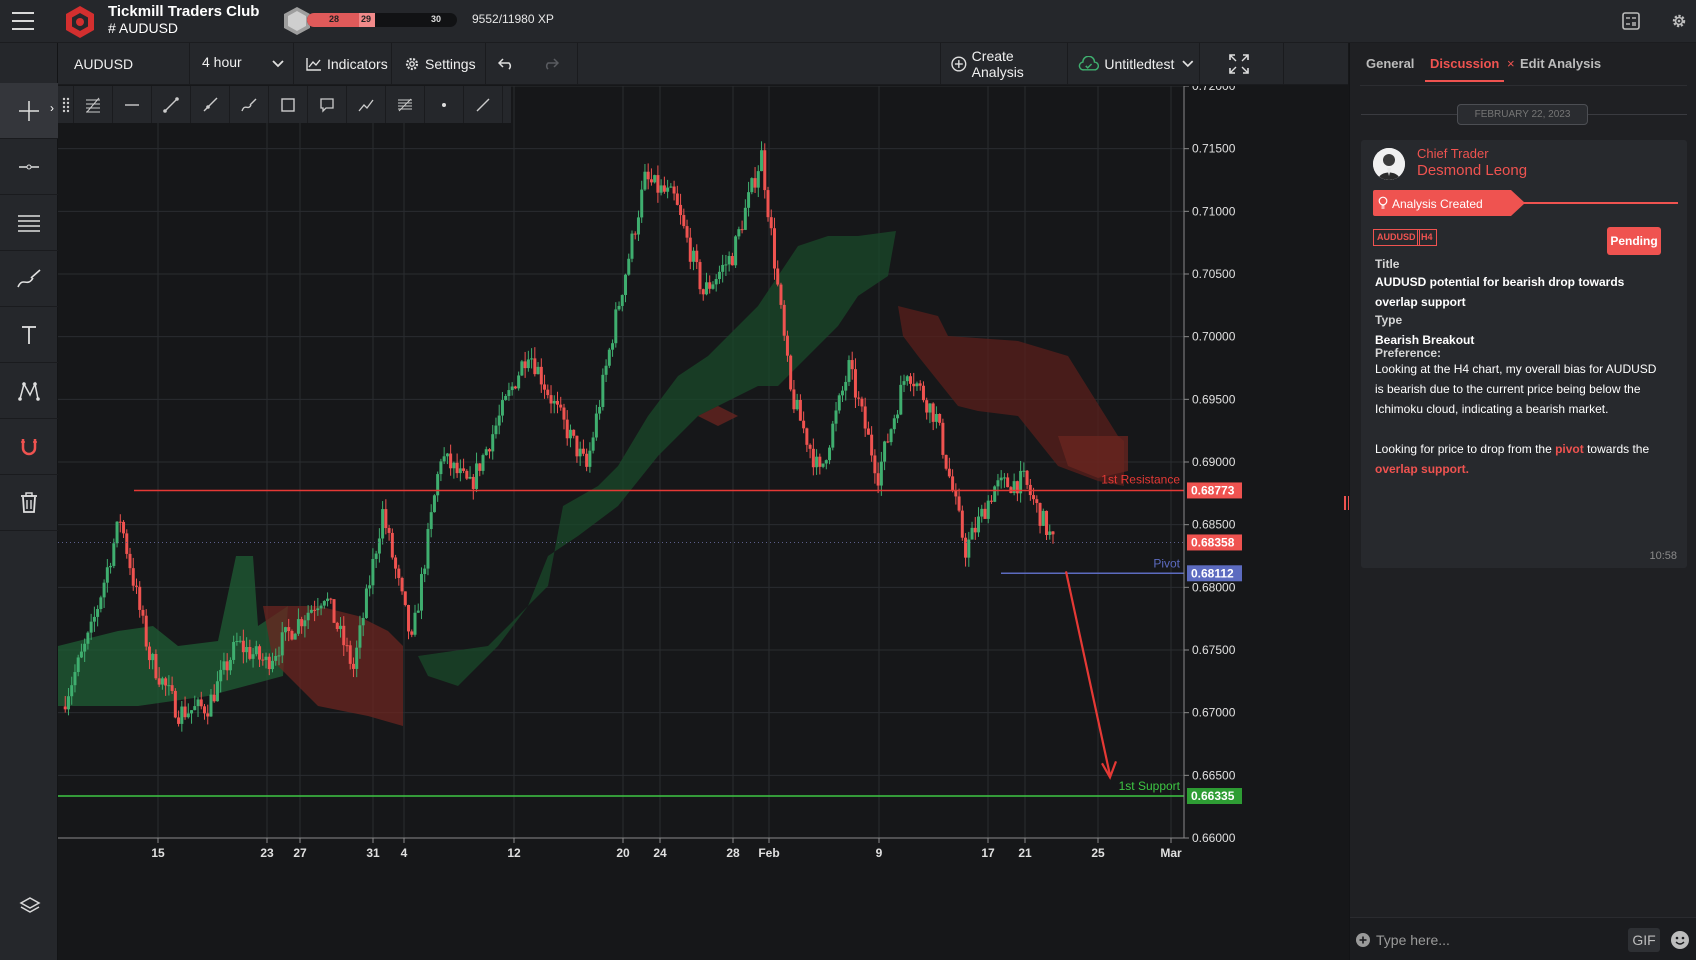  I want to click on level-current: 28, so click(334, 19).